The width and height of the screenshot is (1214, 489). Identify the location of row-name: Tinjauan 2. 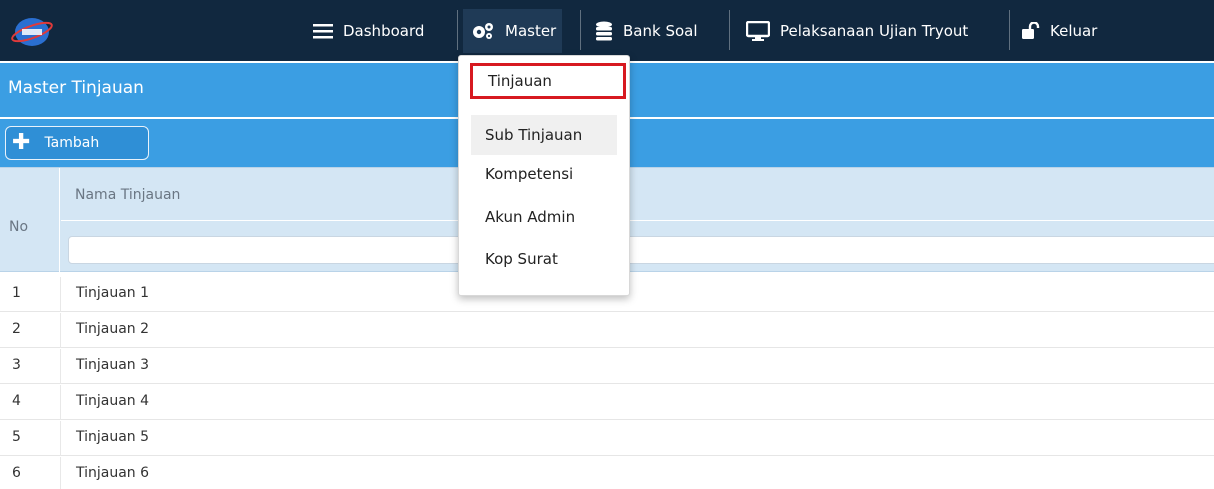
(113, 329).